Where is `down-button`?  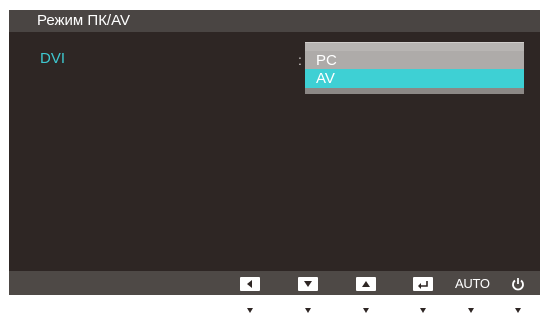
down-button is located at coordinates (308, 284).